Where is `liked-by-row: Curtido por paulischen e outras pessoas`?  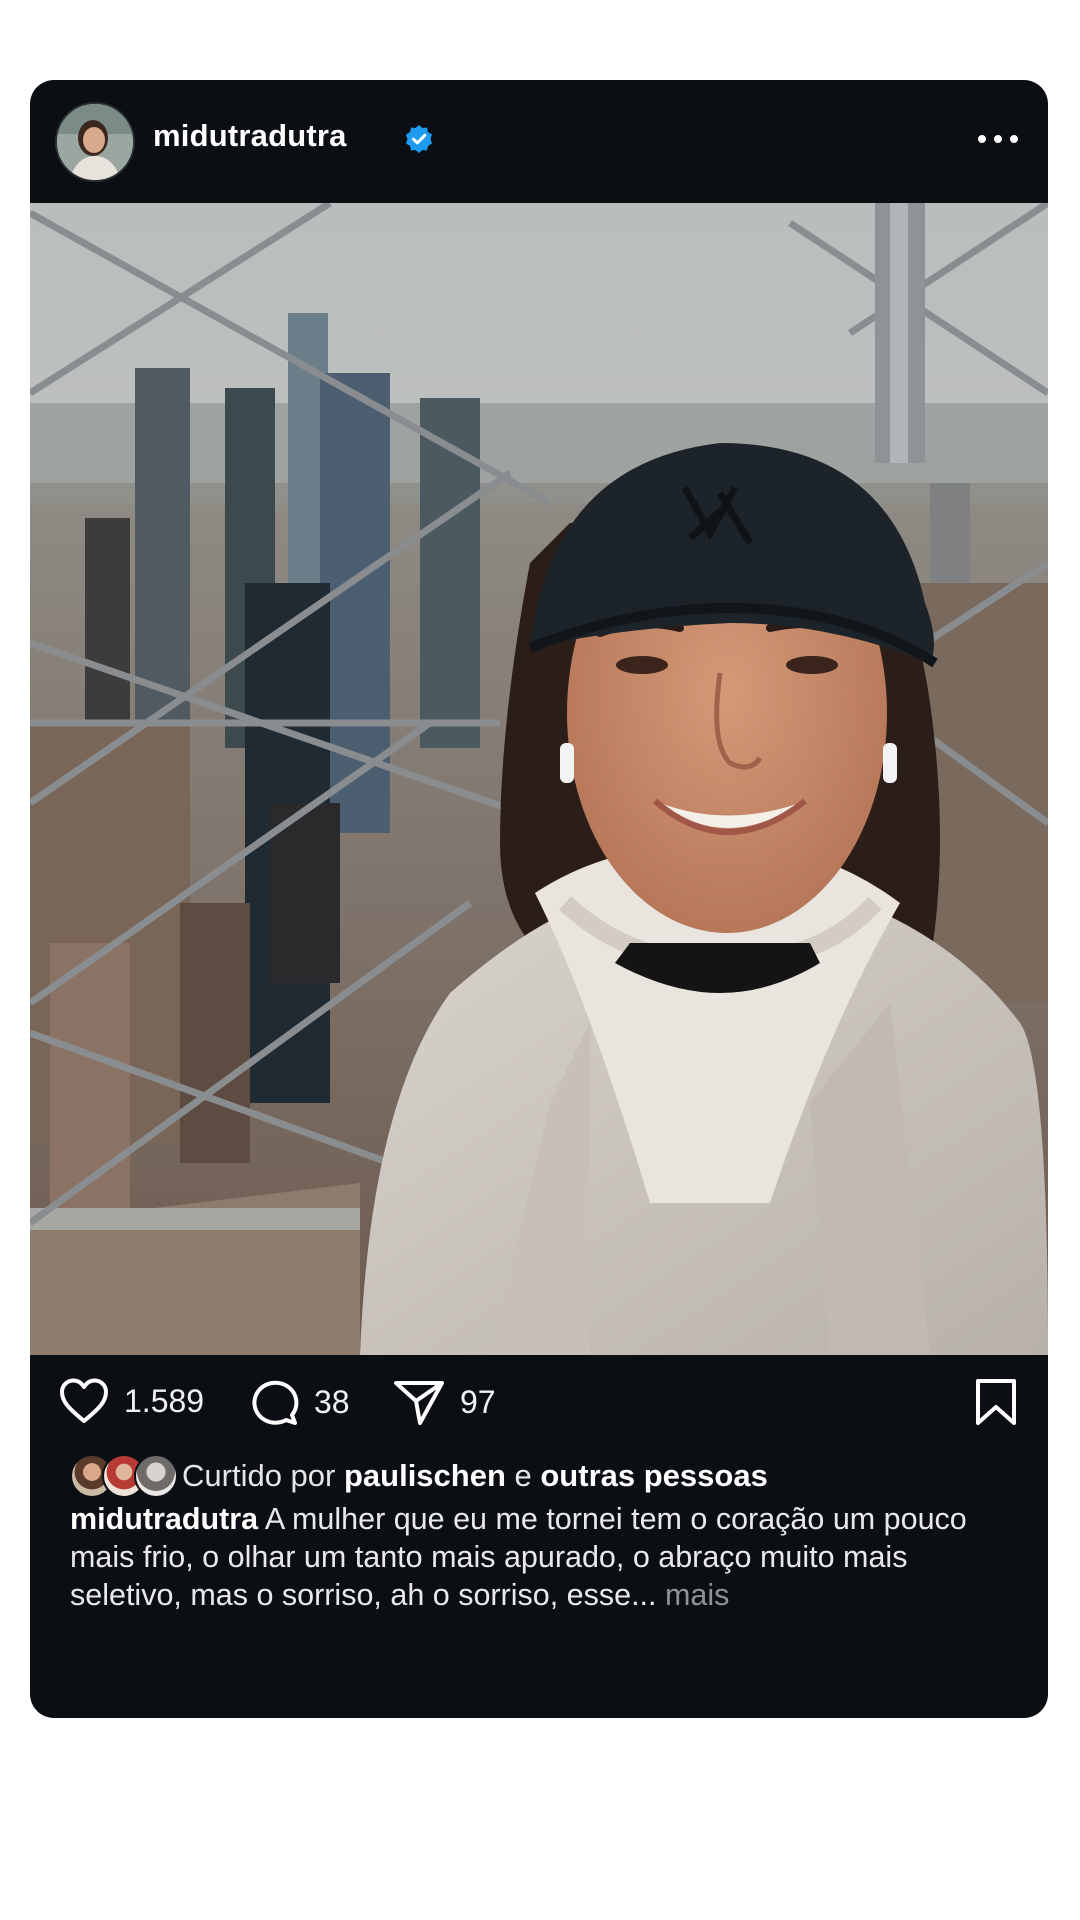
liked-by-row: Curtido por paulischen e outras pessoas is located at coordinates (419, 1476).